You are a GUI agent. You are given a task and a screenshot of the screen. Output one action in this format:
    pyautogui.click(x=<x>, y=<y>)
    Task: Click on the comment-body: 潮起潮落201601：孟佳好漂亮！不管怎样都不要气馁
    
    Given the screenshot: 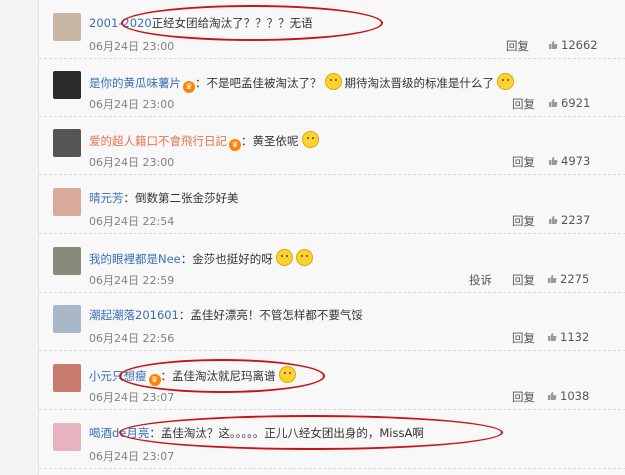 What is the action you would take?
    pyautogui.click(x=226, y=315)
    